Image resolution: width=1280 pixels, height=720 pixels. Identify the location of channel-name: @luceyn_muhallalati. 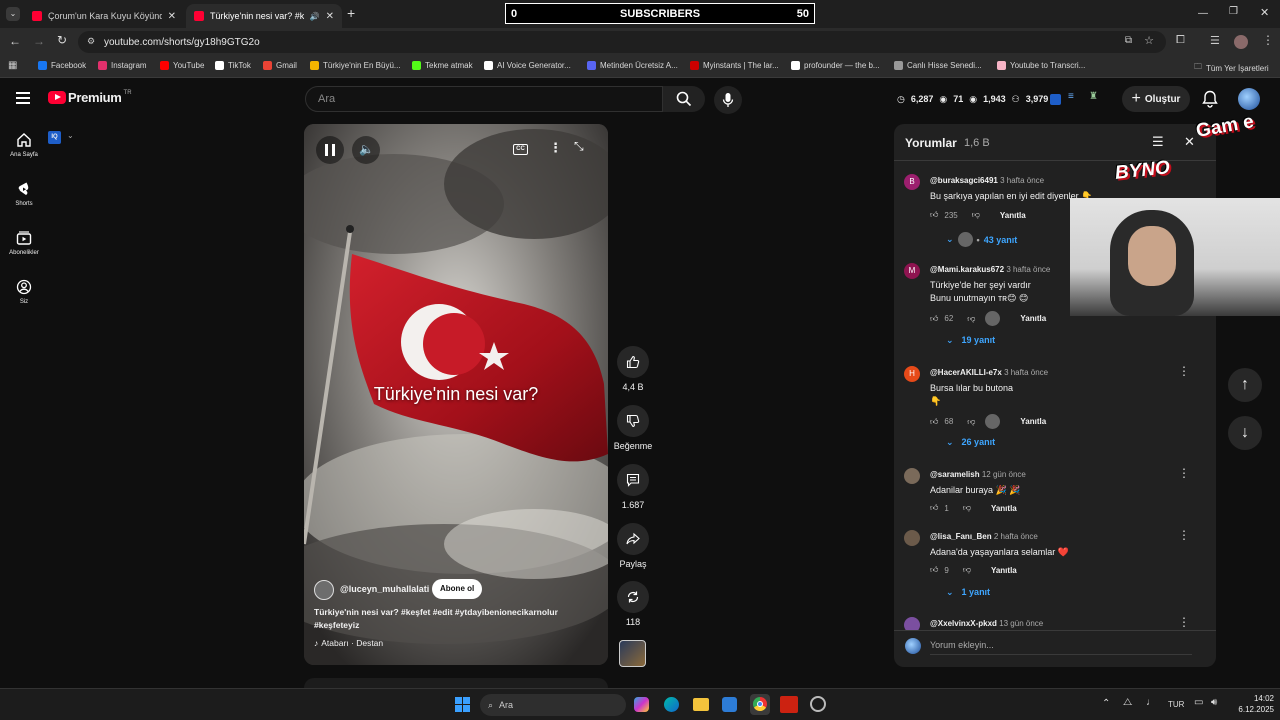
(384, 589).